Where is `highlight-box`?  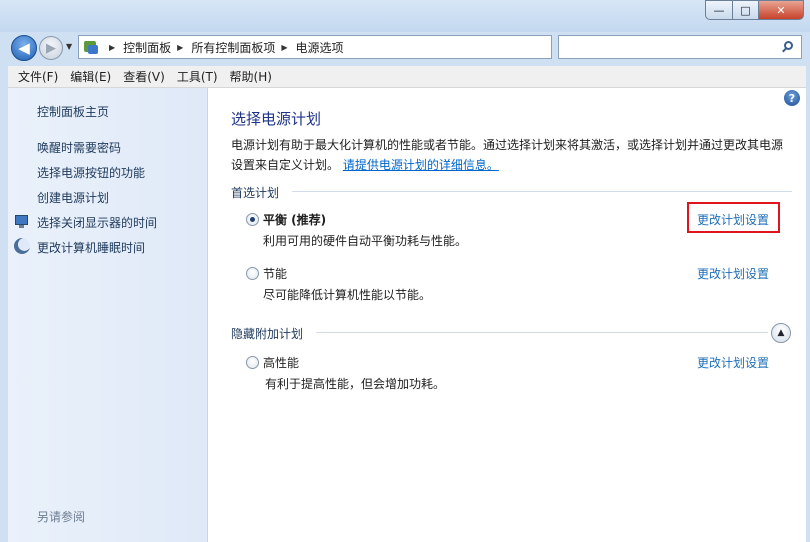 highlight-box is located at coordinates (733, 217).